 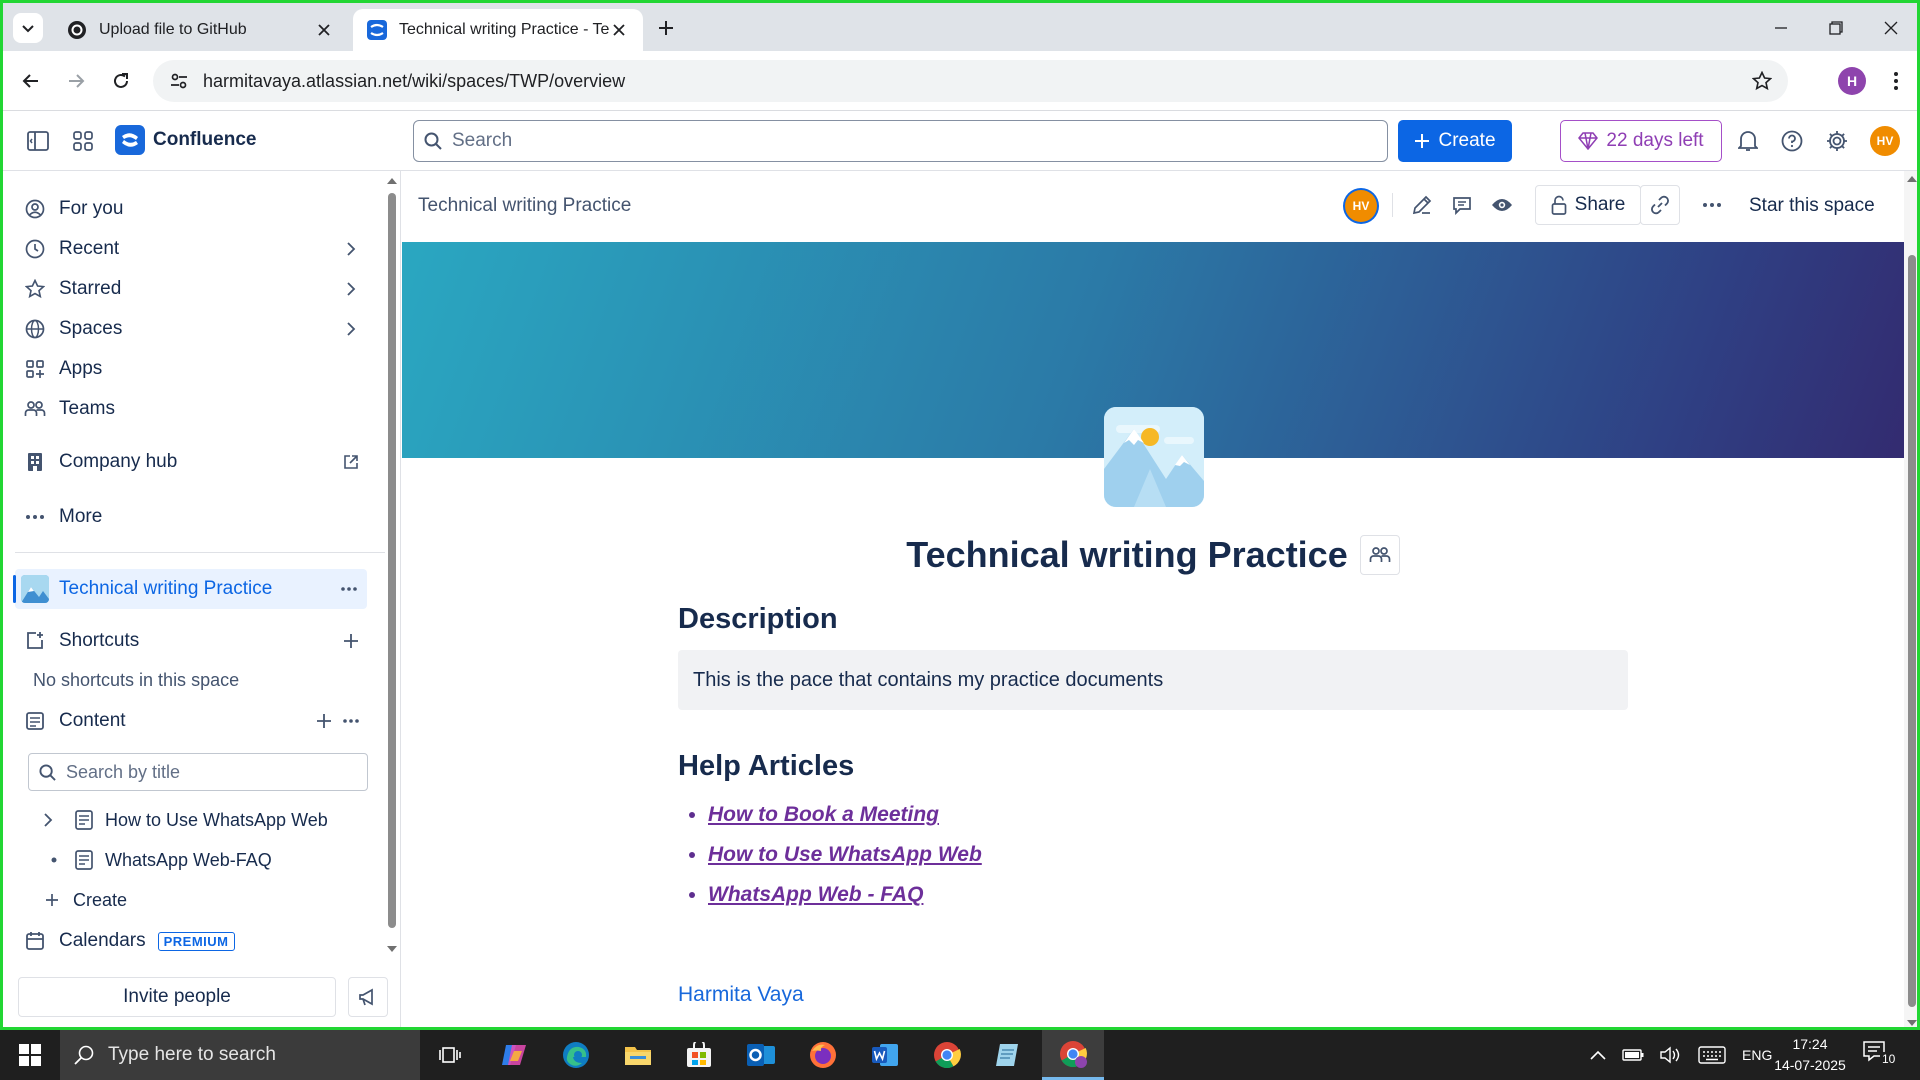 I want to click on collaborator-avatar: HV, so click(x=1361, y=206).